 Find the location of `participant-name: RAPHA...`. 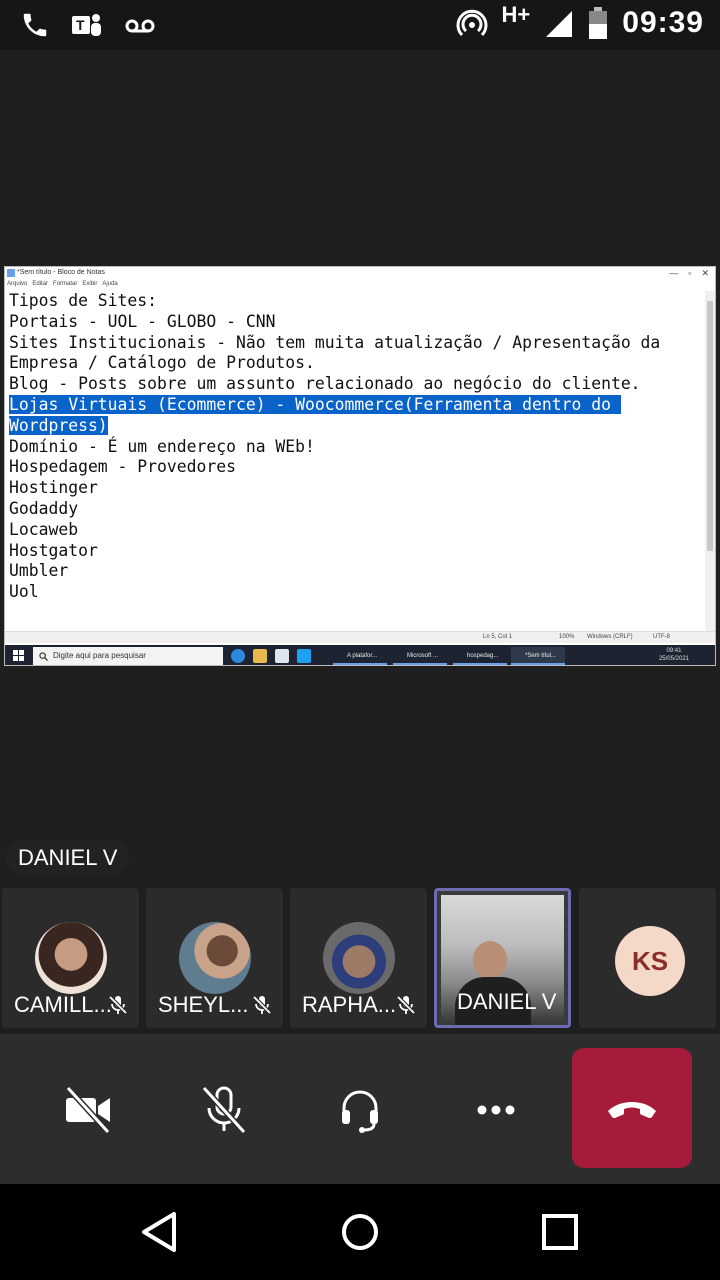

participant-name: RAPHA... is located at coordinates (349, 1004).